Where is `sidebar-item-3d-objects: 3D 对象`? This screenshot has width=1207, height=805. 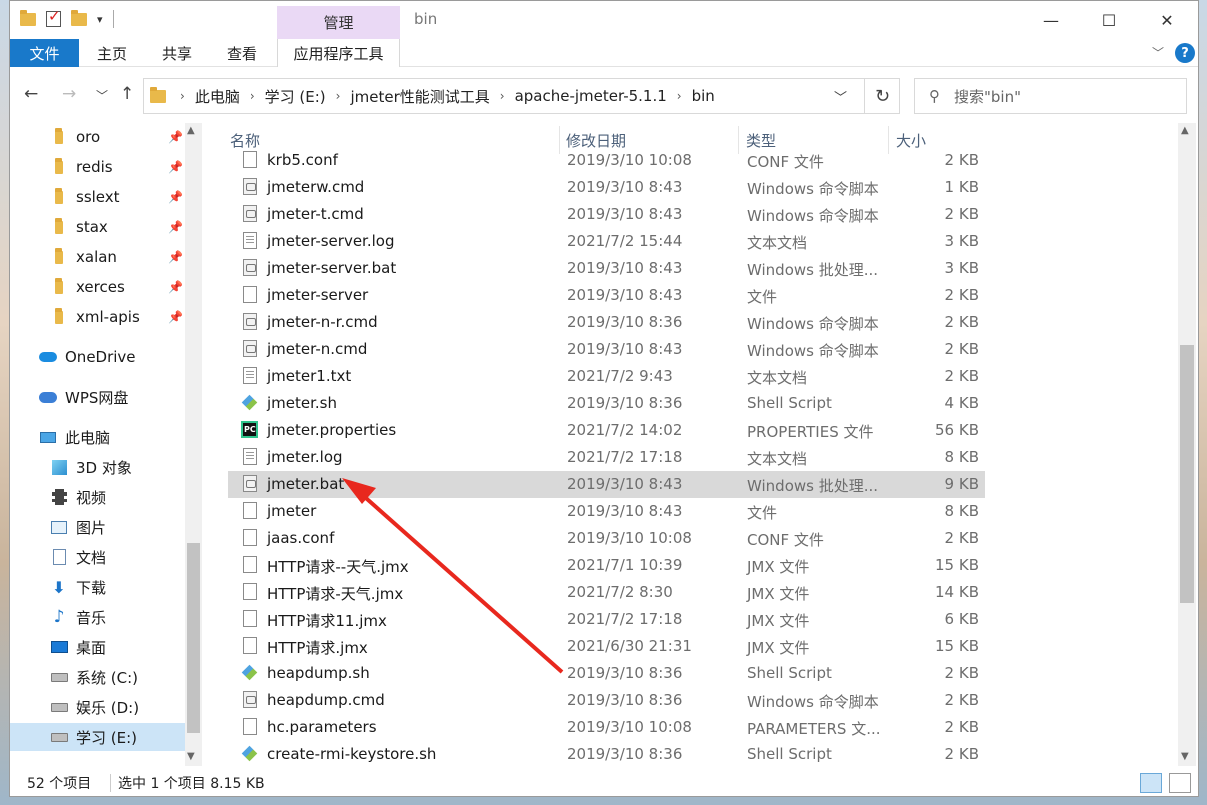
sidebar-item-3d-objects: 3D 对象 is located at coordinates (97, 467).